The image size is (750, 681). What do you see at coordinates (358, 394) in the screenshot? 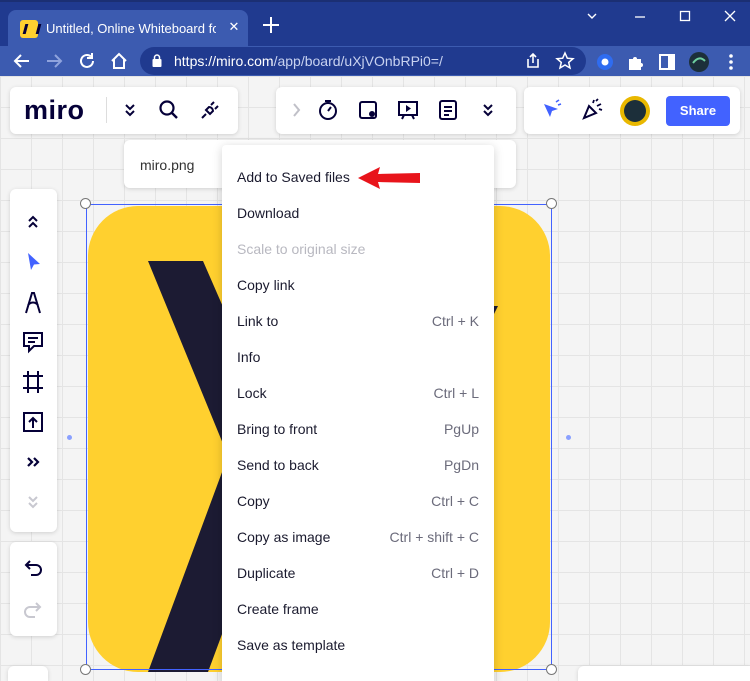
I see `menu-item-lock: Lock Ctrl + L` at bounding box center [358, 394].